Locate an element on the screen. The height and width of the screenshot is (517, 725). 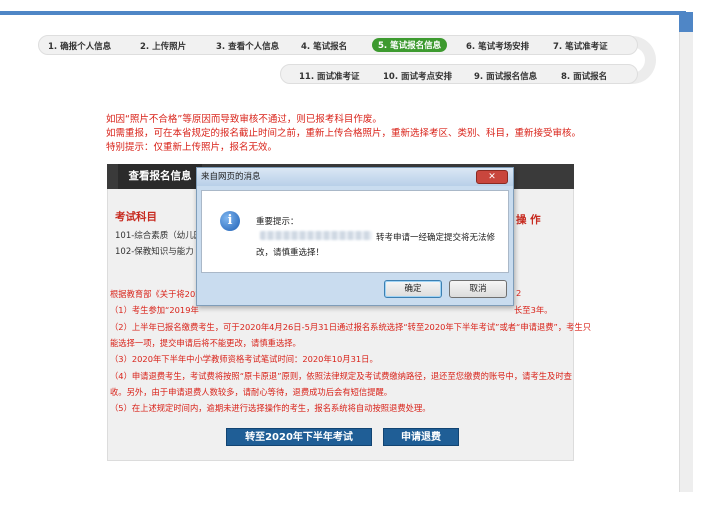
subjects-heading: 考试科目 is located at coordinates (136, 217).